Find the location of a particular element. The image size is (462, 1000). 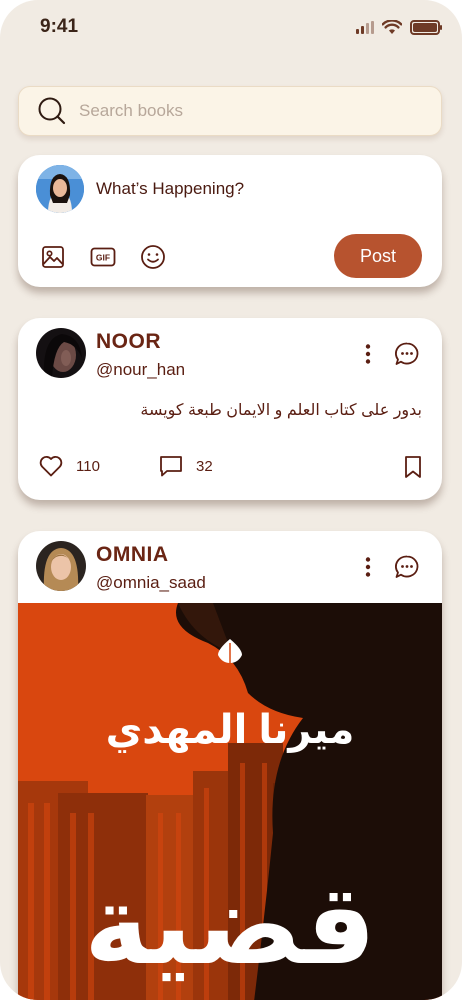

post-author-name: NOOR is located at coordinates (128, 342).